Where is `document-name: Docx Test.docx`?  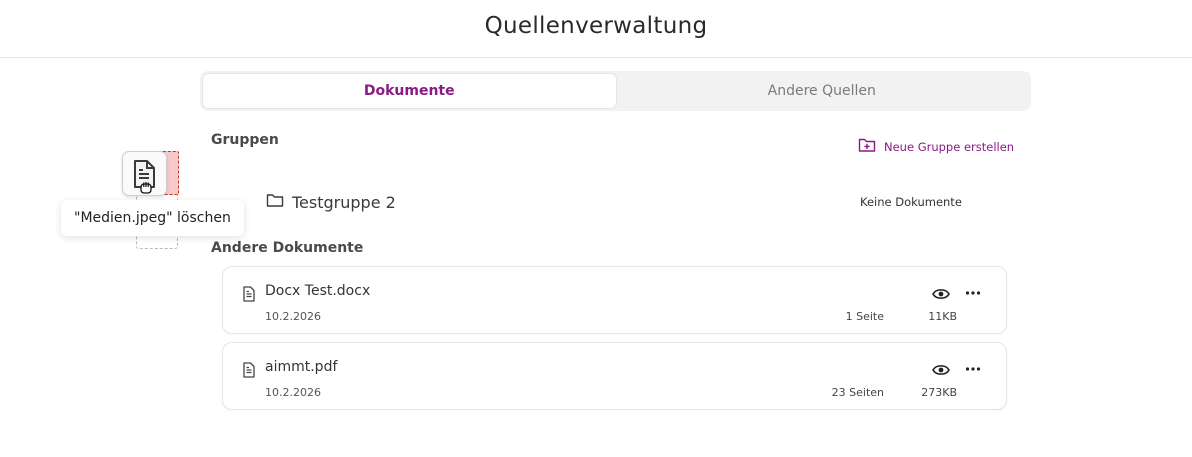
document-name: Docx Test.docx is located at coordinates (318, 291).